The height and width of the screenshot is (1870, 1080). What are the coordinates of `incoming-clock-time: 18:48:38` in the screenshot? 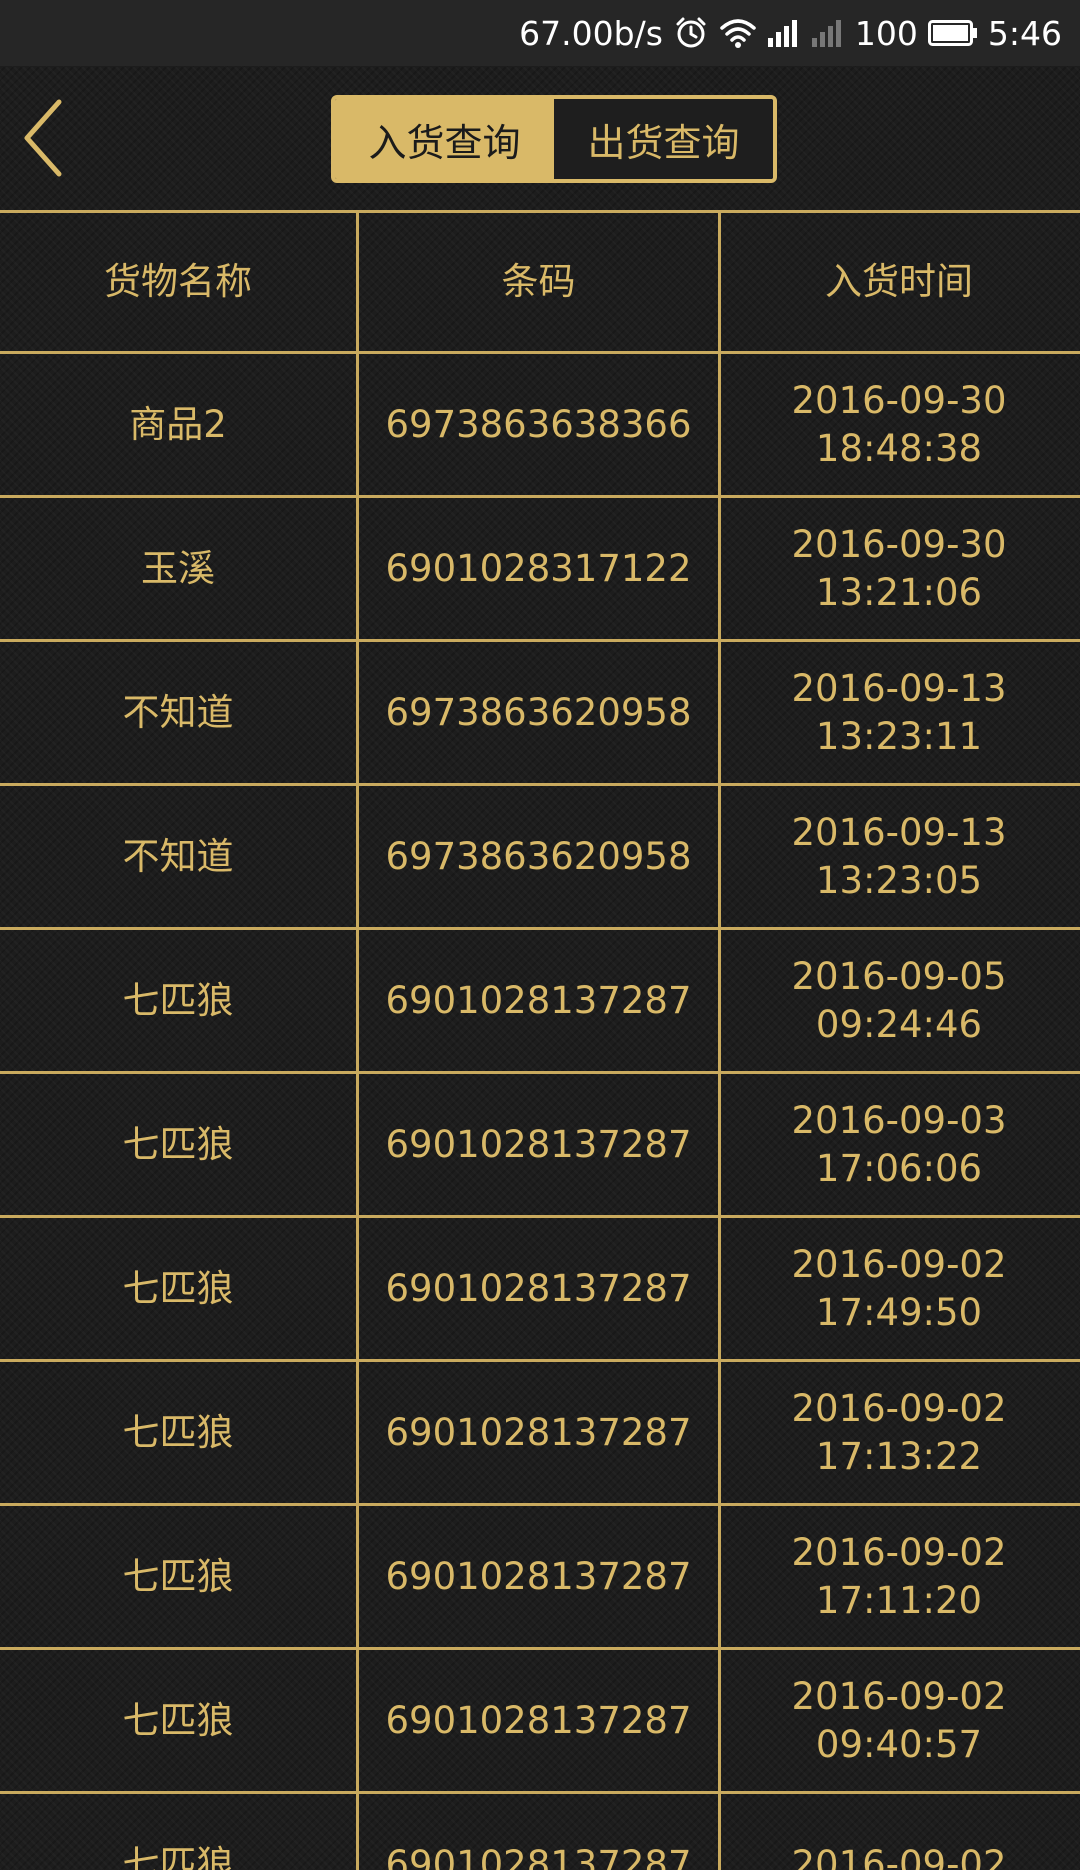 It's located at (899, 448).